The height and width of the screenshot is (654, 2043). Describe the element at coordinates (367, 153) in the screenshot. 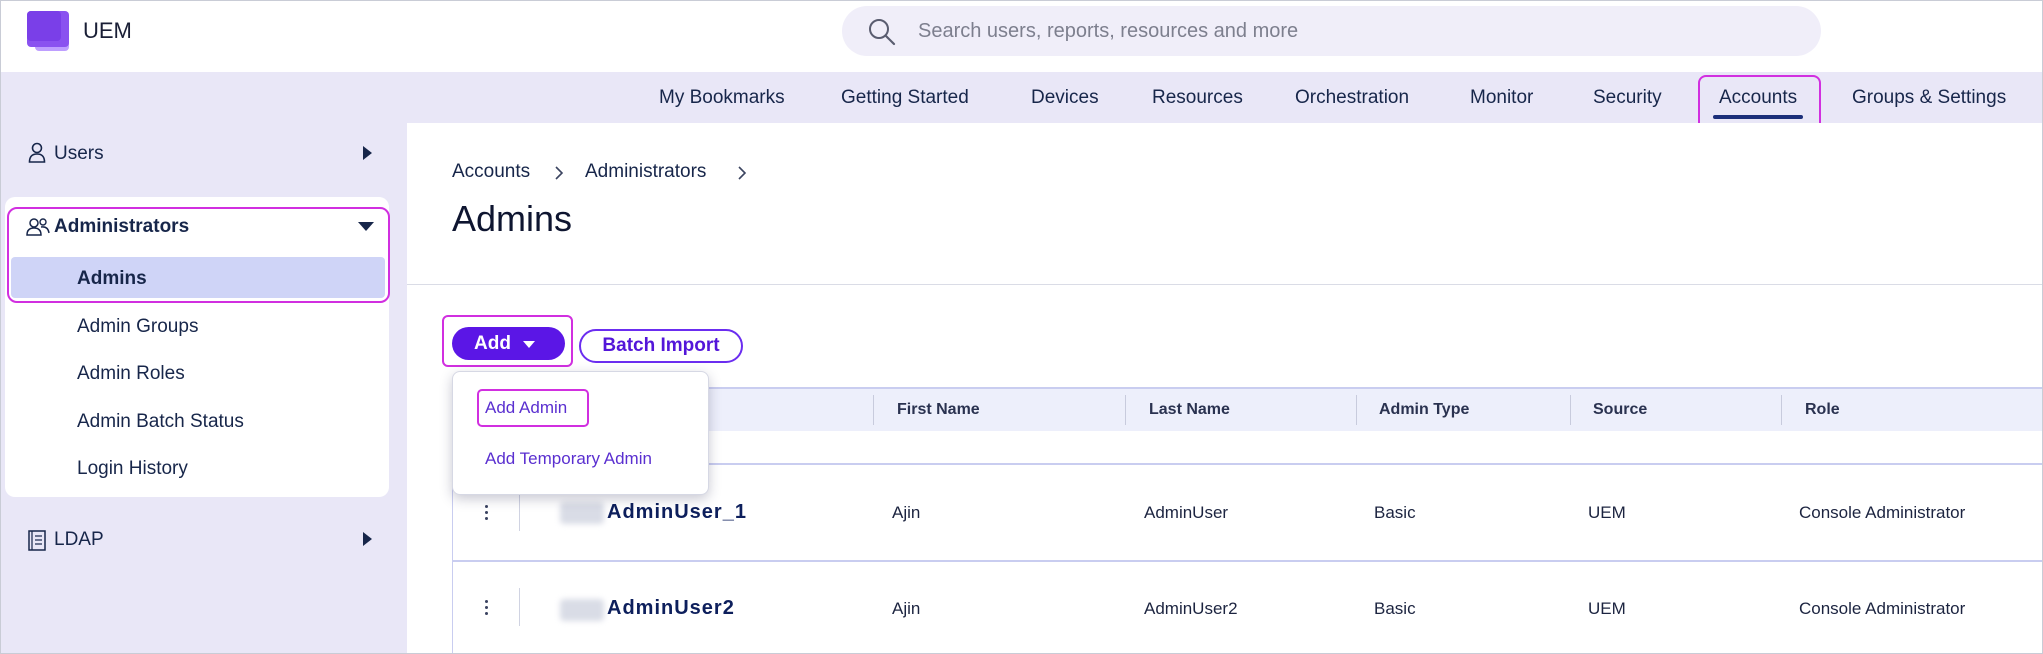

I see `expand-users-icon` at that location.